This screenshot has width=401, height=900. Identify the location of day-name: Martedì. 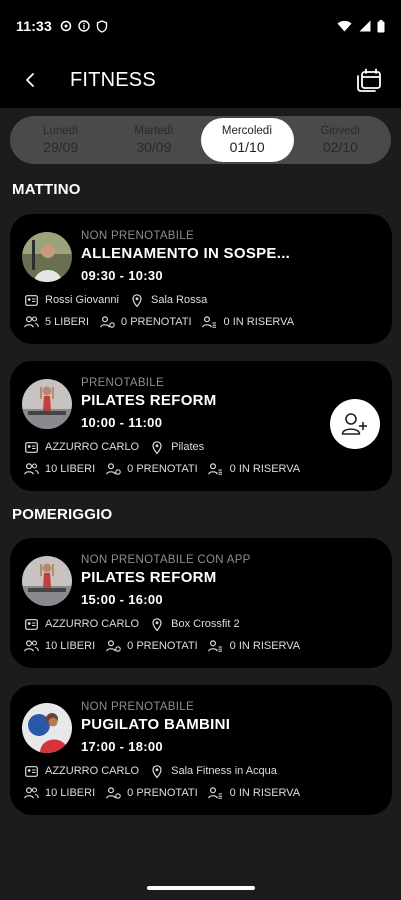
(154, 131).